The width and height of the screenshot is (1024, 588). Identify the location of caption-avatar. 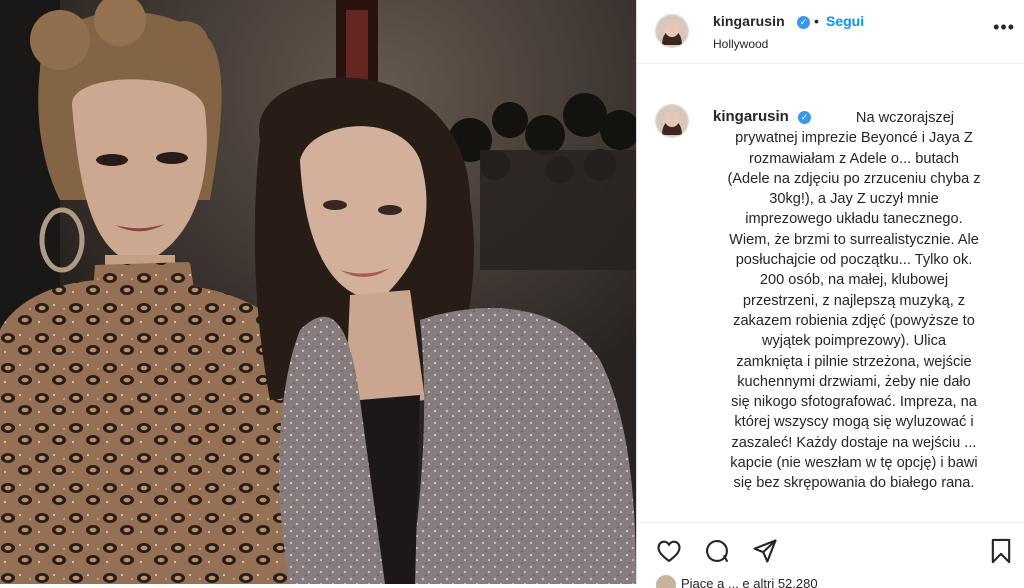
(672, 121).